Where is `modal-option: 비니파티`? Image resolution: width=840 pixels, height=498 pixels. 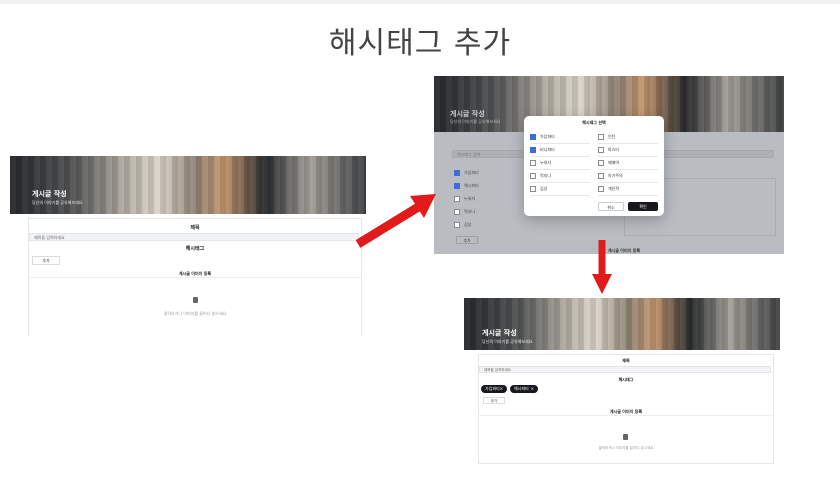
modal-option: 비니파티 is located at coordinates (560, 152).